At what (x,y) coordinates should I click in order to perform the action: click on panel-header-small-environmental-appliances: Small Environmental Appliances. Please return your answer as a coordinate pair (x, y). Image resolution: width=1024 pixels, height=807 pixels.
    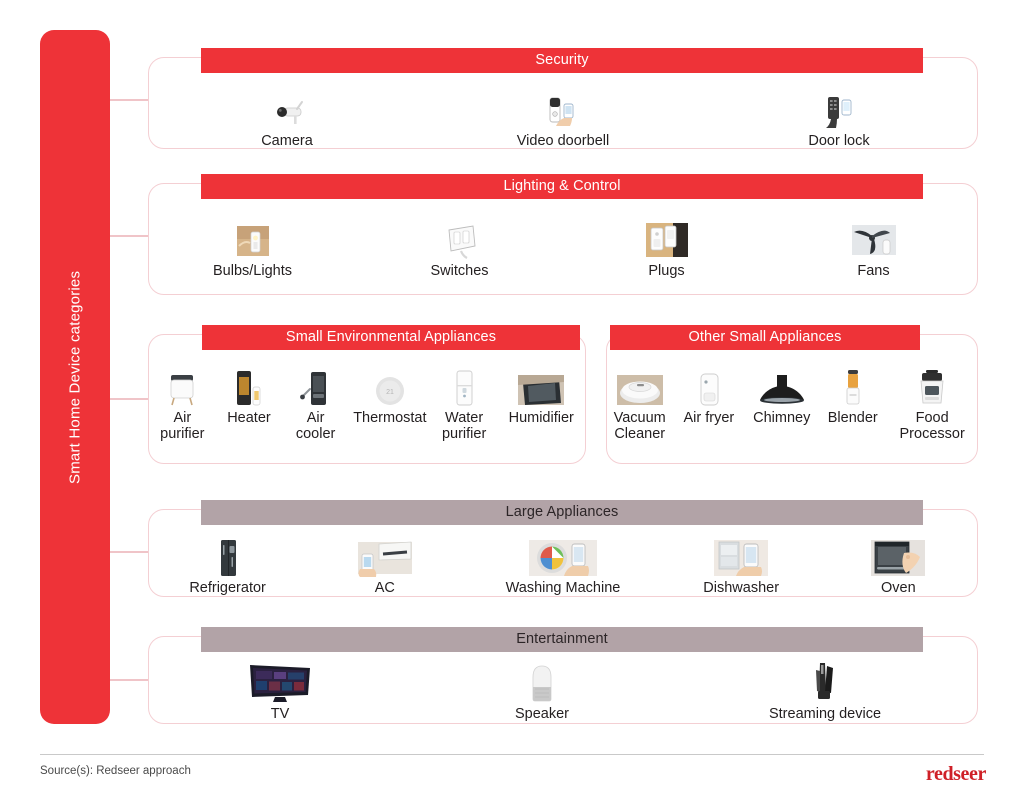
    Looking at the image, I should click on (391, 337).